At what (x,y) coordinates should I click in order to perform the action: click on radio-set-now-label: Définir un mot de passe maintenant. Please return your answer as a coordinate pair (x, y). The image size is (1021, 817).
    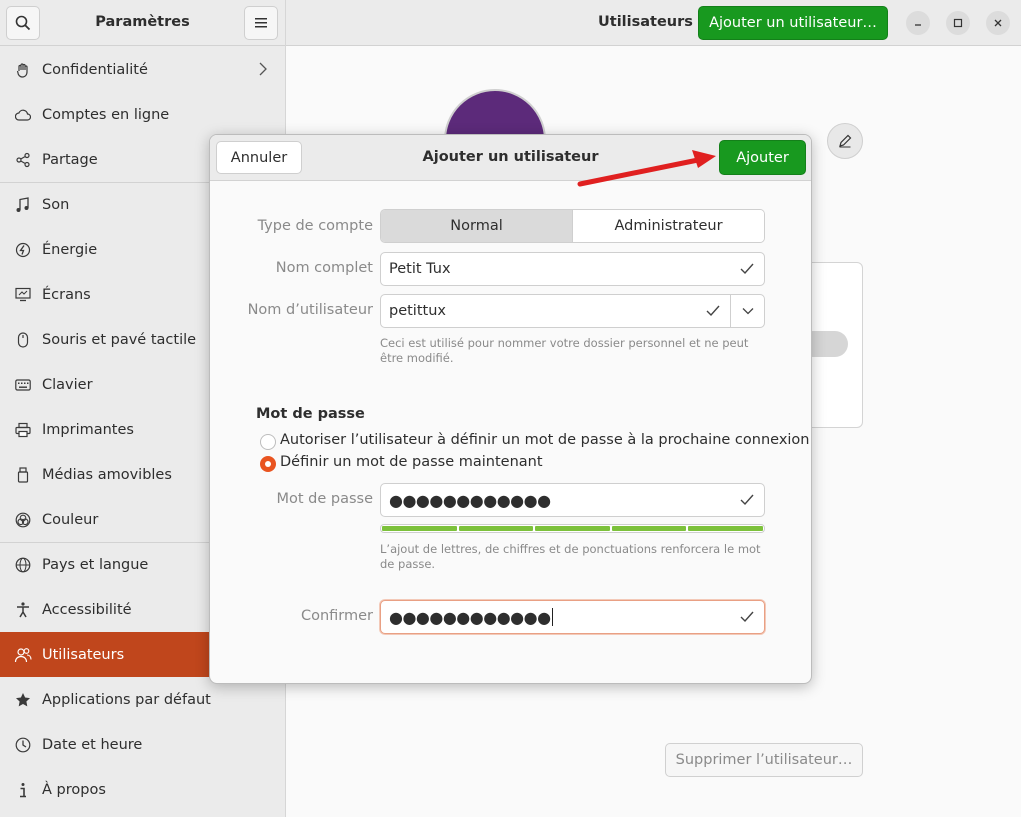
    Looking at the image, I should click on (411, 462).